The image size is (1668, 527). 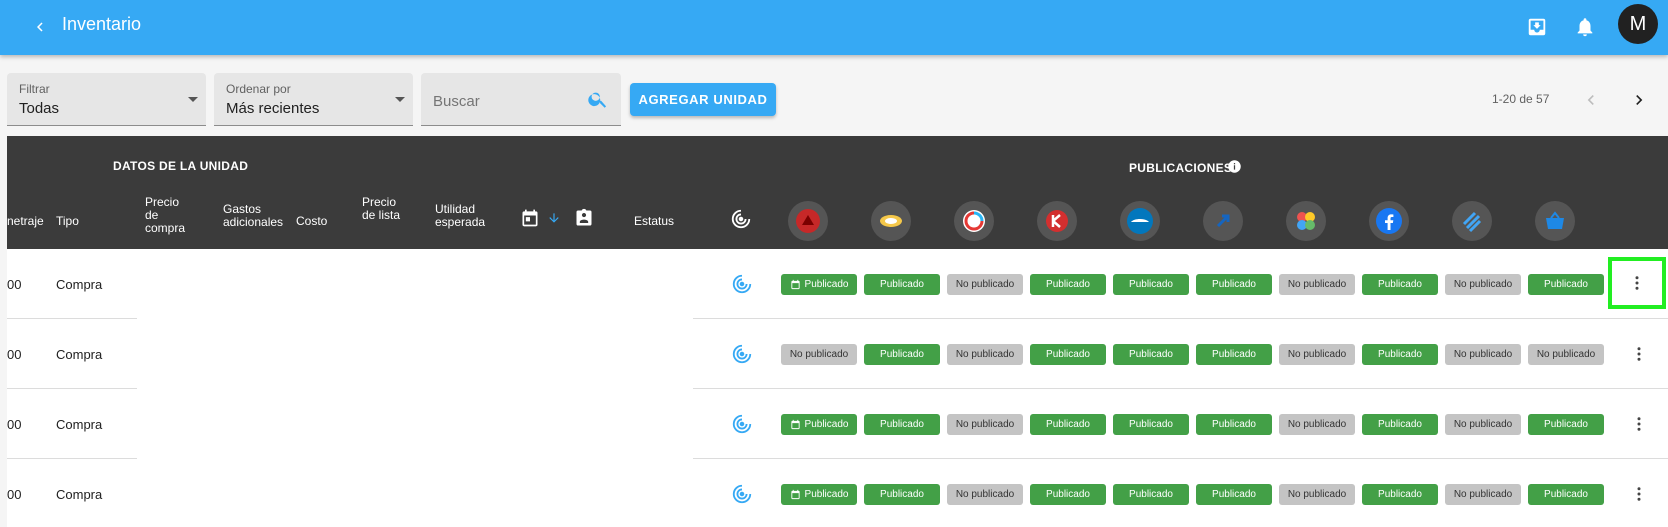 I want to click on platform-10-icon, so click(x=1555, y=221).